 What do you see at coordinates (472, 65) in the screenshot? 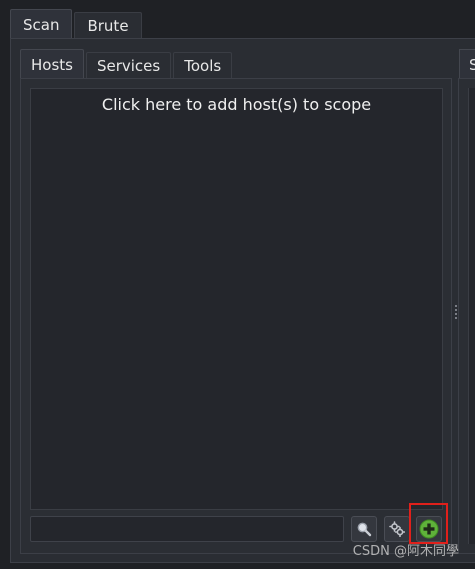
I see `tab-right-label: S` at bounding box center [472, 65].